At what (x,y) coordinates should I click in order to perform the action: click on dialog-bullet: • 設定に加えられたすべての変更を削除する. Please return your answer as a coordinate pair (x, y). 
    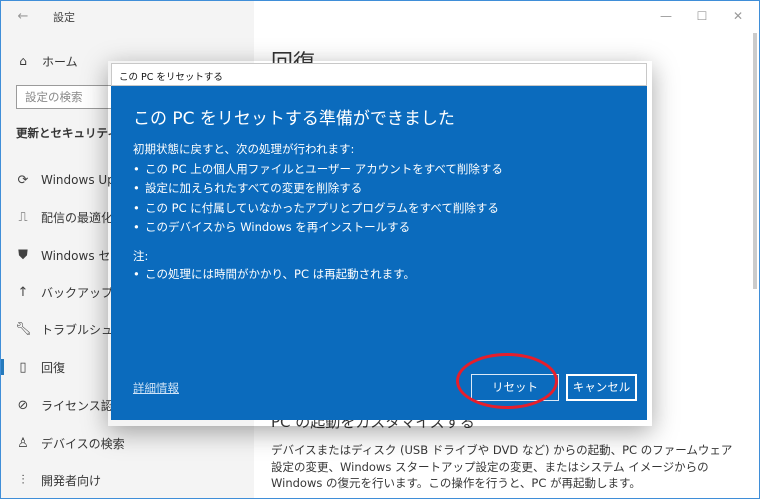
    Looking at the image, I should click on (248, 188).